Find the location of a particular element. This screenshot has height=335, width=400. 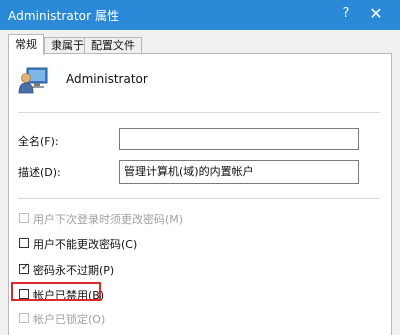

full-name-label: 全名(F): is located at coordinates (38, 141).